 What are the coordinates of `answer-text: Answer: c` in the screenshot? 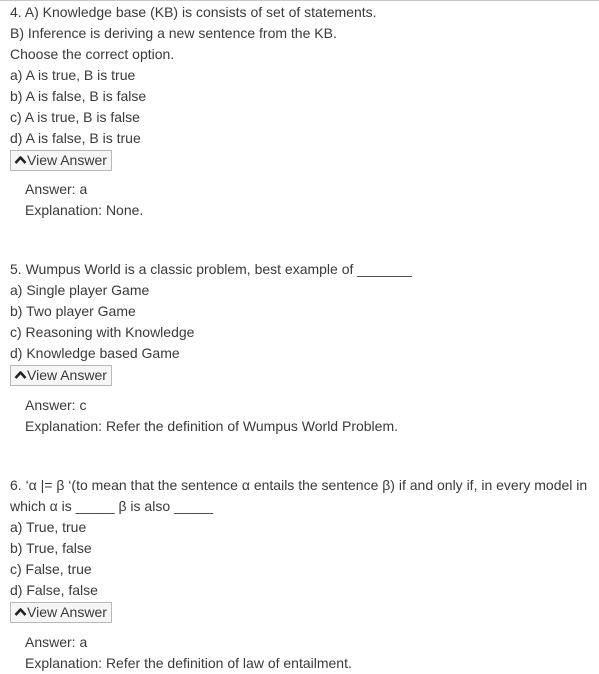 It's located at (56, 405).